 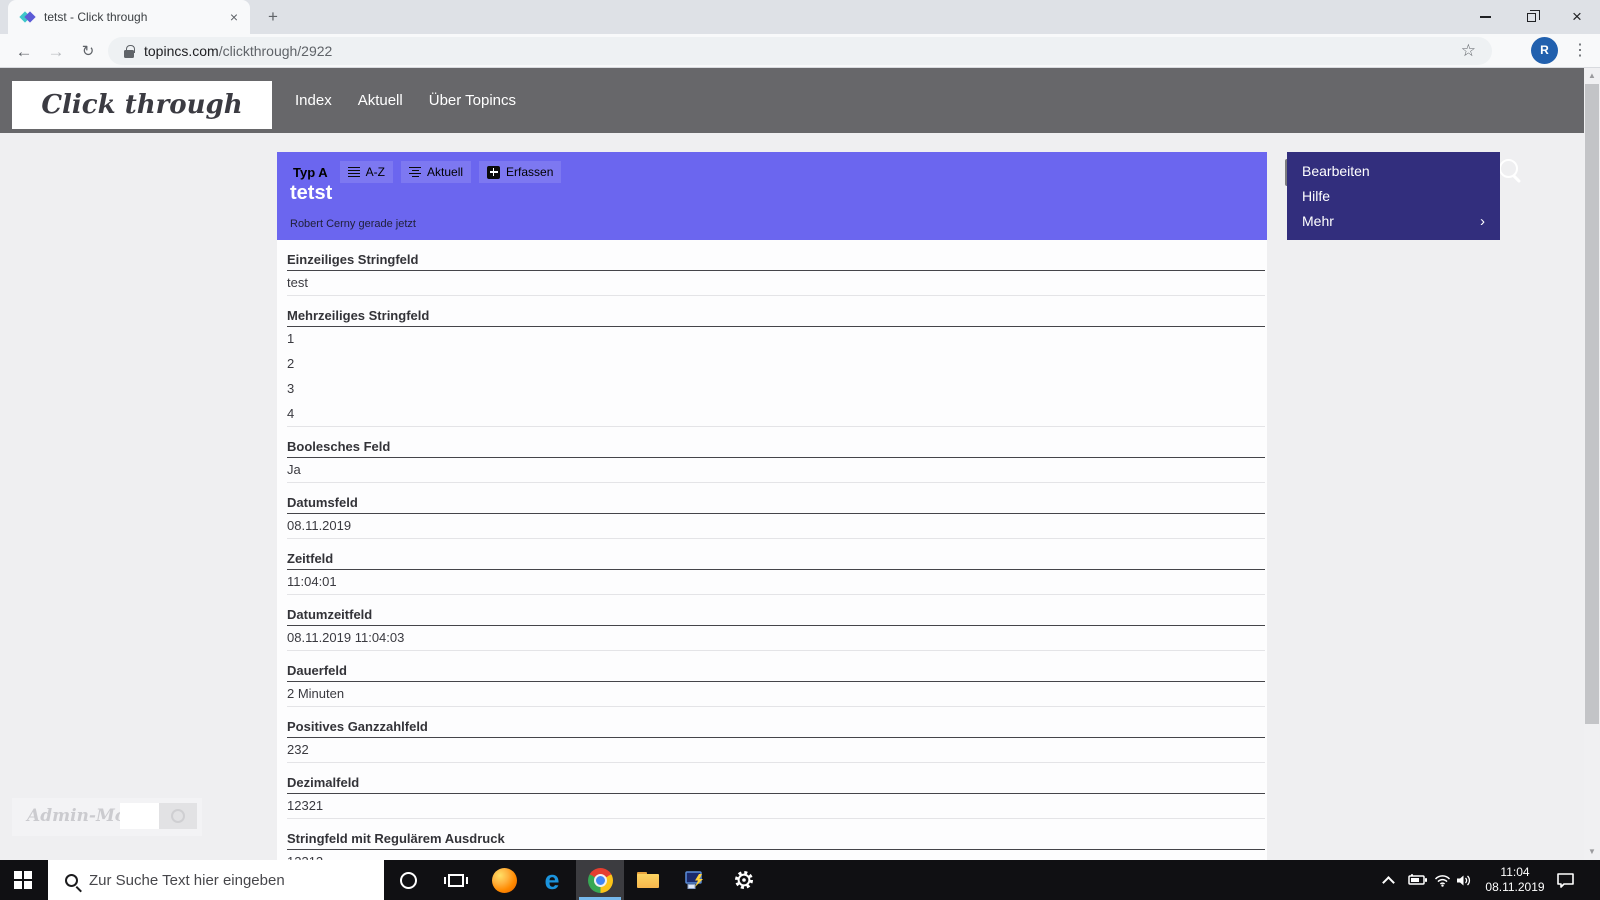 I want to click on aktuell-button: Aktuell, so click(x=436, y=172).